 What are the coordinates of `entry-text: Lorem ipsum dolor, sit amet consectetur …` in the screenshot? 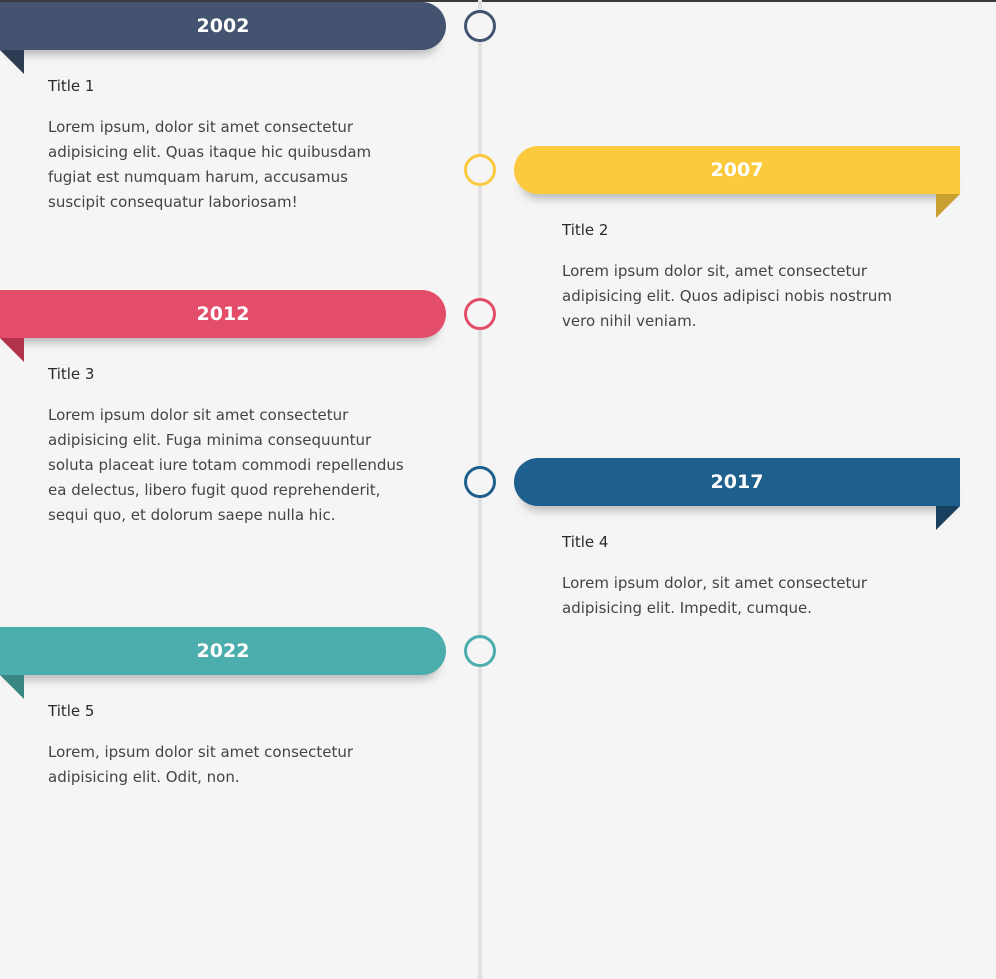 It's located at (715, 595).